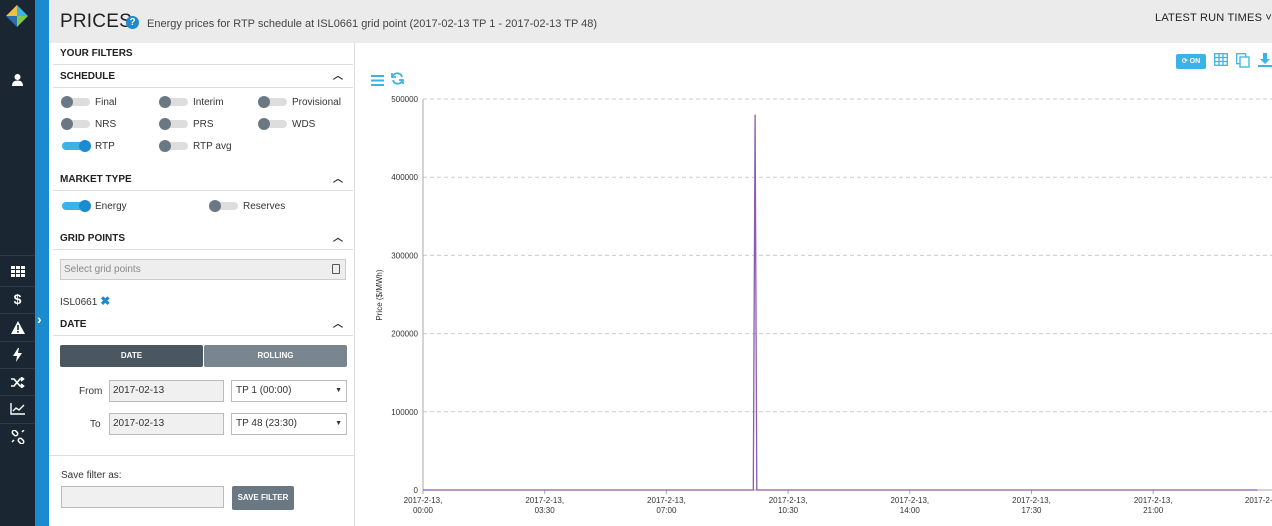 The width and height of the screenshot is (1272, 526). What do you see at coordinates (17, 382) in the screenshot?
I see `shuffle-icon` at bounding box center [17, 382].